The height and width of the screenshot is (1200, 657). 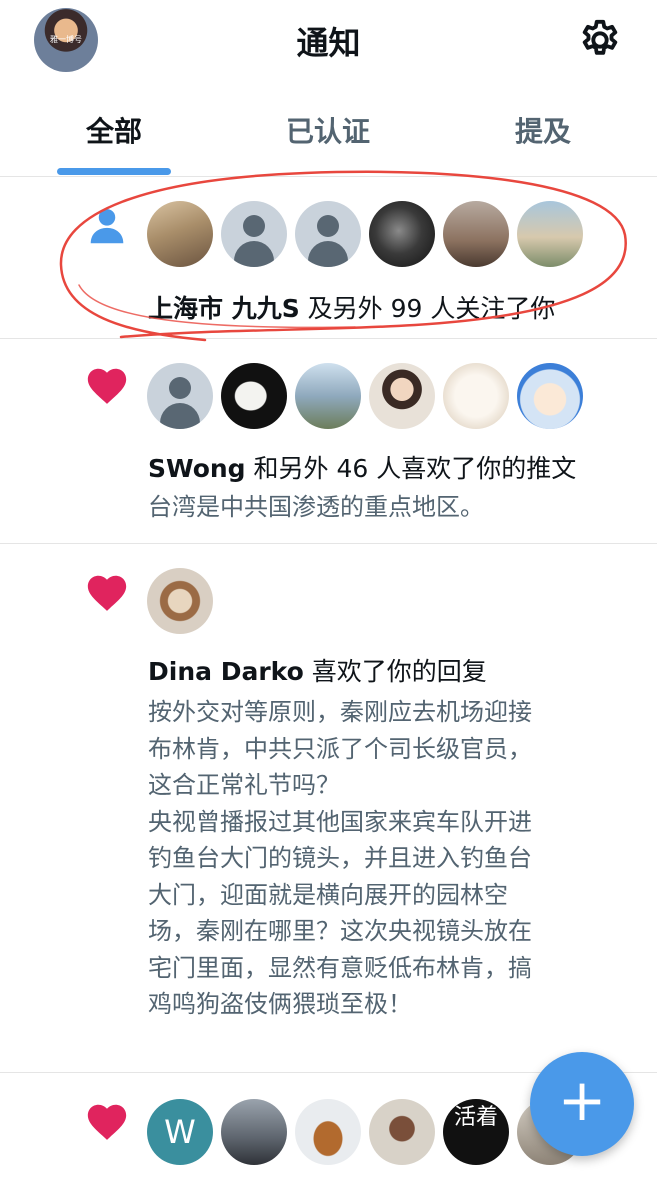 What do you see at coordinates (600, 40) in the screenshot?
I see `gear-icon` at bounding box center [600, 40].